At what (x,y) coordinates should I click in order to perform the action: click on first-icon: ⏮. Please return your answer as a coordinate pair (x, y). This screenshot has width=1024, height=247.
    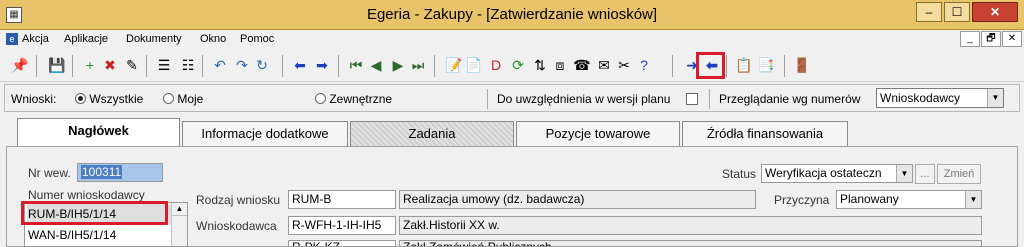
    Looking at the image, I should click on (356, 65).